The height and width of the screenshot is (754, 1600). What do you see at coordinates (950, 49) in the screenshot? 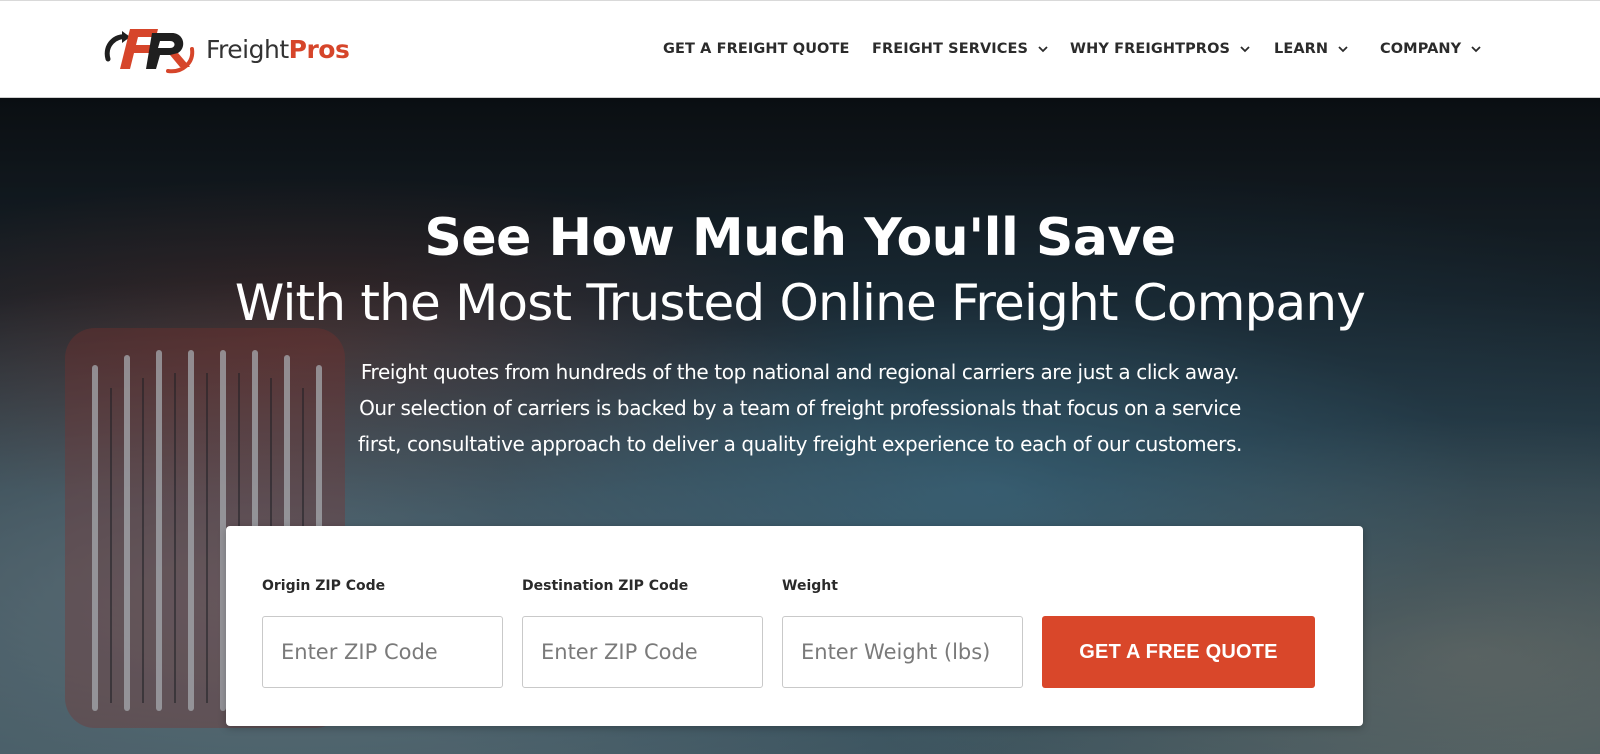
I see `nav-label: FREIGHT SERVICES` at bounding box center [950, 49].